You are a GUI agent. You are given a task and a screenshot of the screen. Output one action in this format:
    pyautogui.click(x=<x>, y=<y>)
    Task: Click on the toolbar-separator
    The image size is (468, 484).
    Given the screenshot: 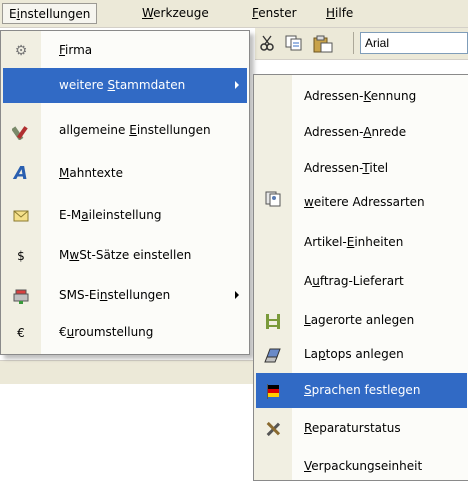 What is the action you would take?
    pyautogui.click(x=353, y=43)
    